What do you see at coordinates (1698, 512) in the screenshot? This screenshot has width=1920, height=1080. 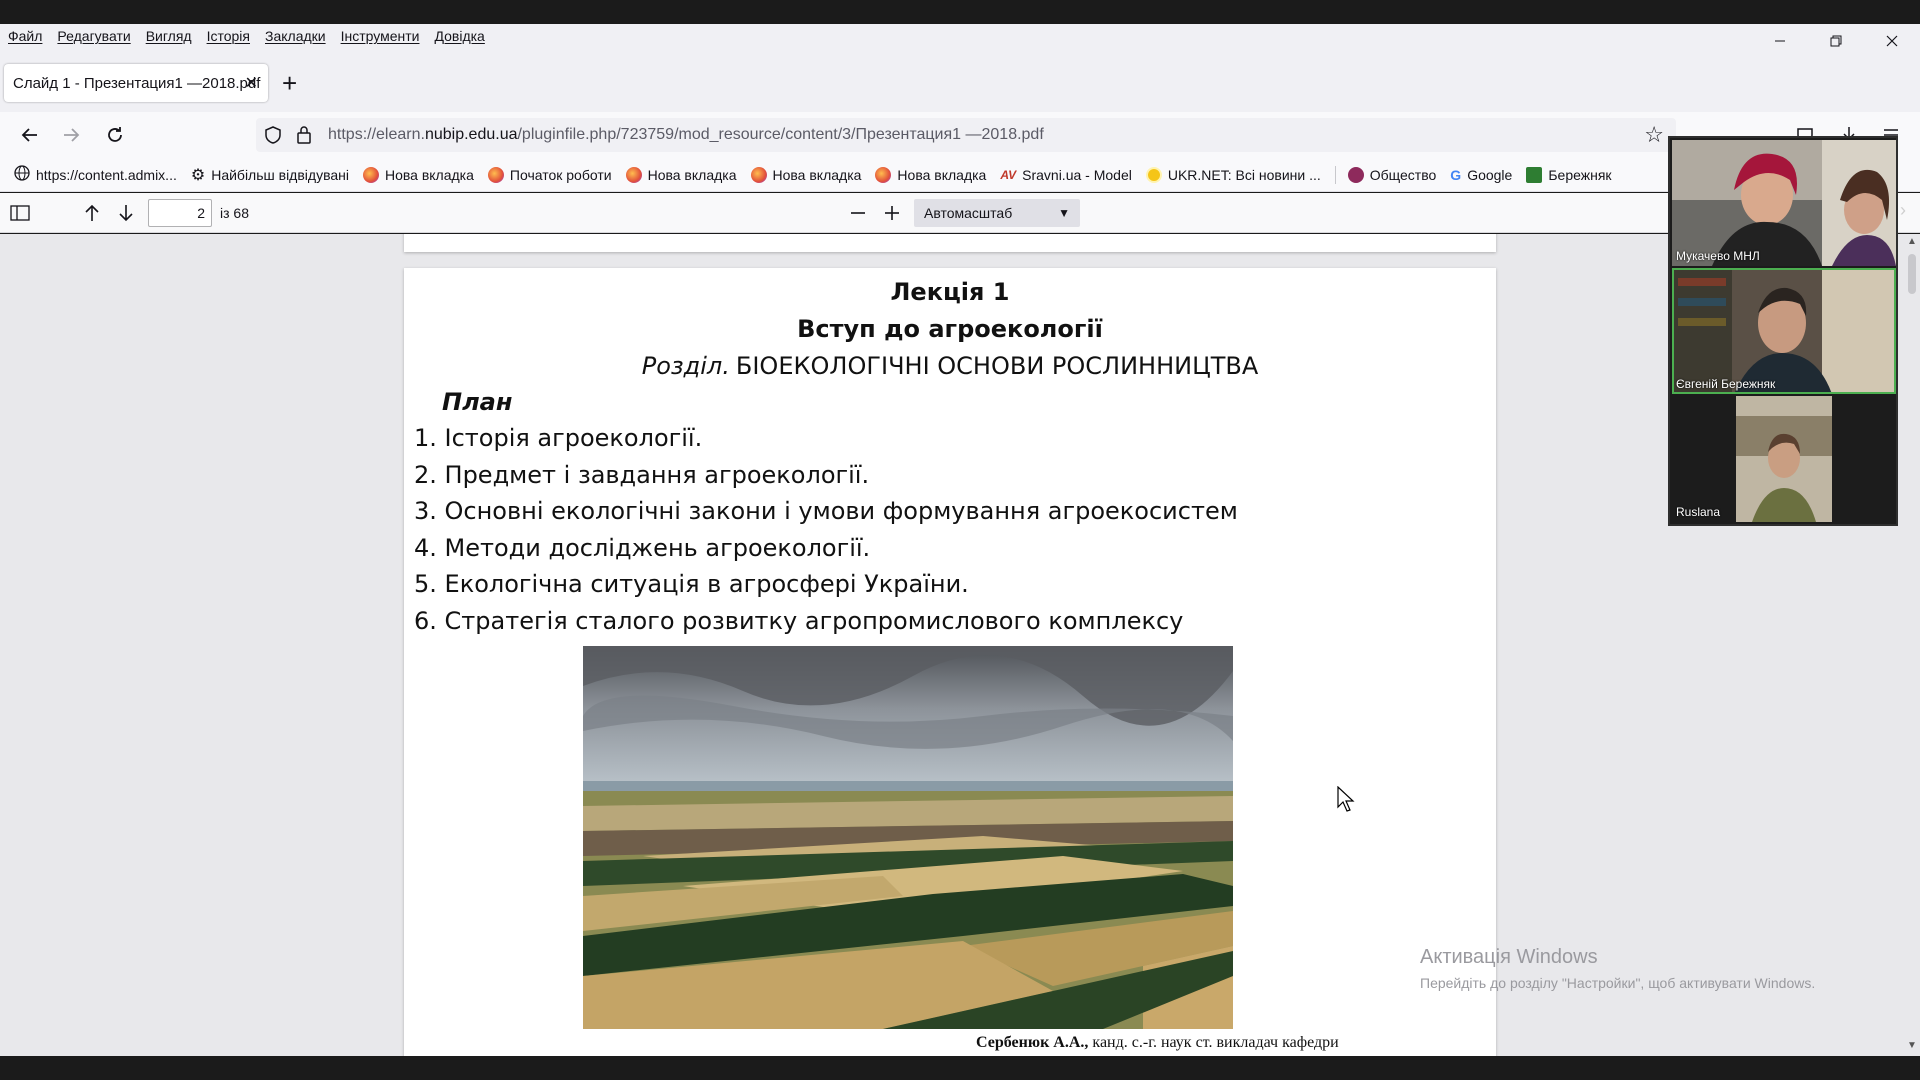 I see `participant-name: Ruslana` at bounding box center [1698, 512].